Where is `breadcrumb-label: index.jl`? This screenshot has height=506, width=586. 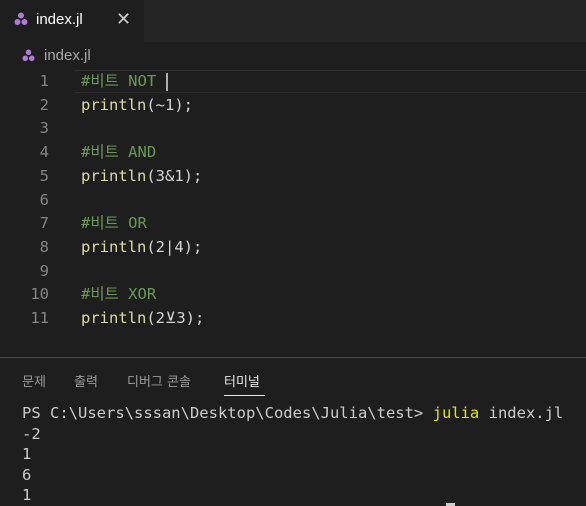 breadcrumb-label: index.jl is located at coordinates (67, 55).